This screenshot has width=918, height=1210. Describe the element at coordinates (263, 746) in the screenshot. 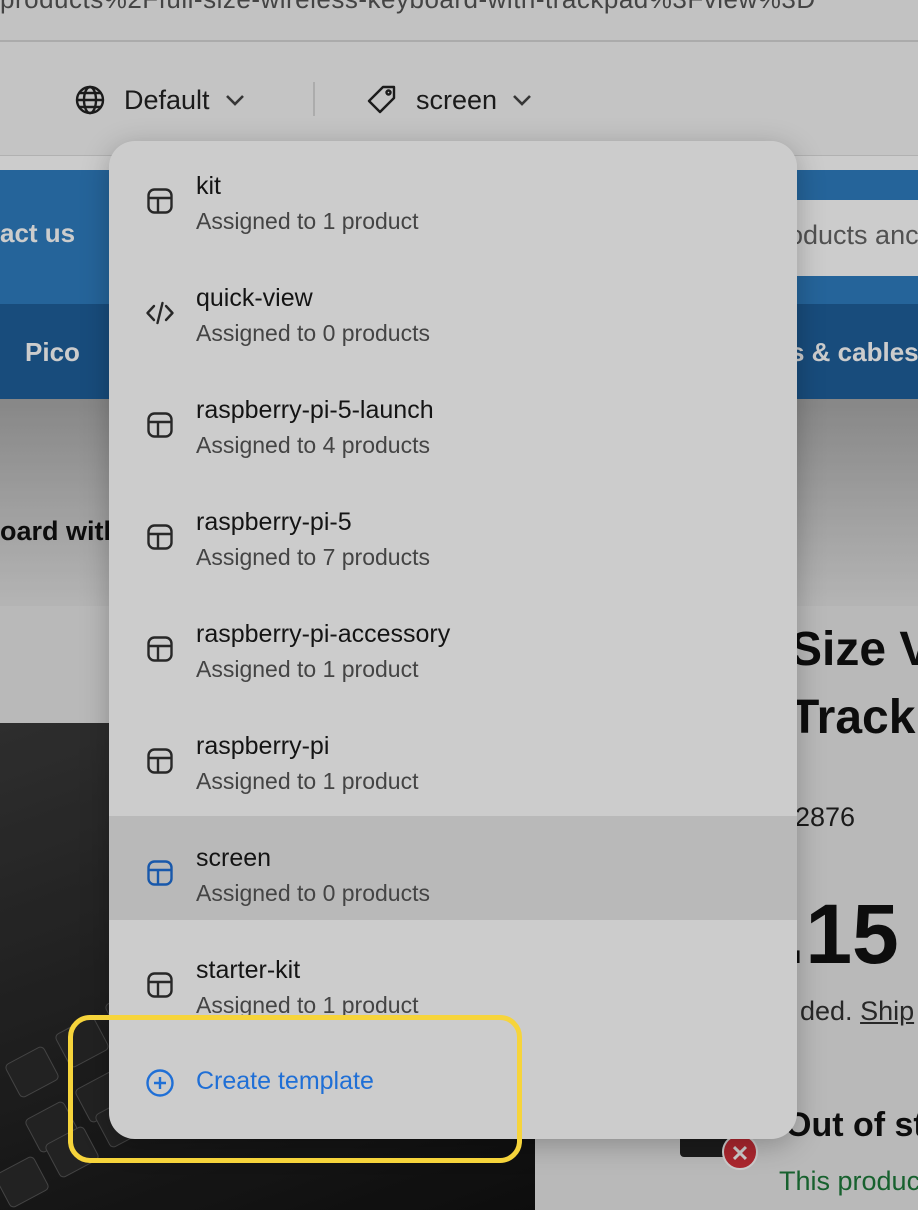

I see `template-option-name: raspberry-pi` at that location.